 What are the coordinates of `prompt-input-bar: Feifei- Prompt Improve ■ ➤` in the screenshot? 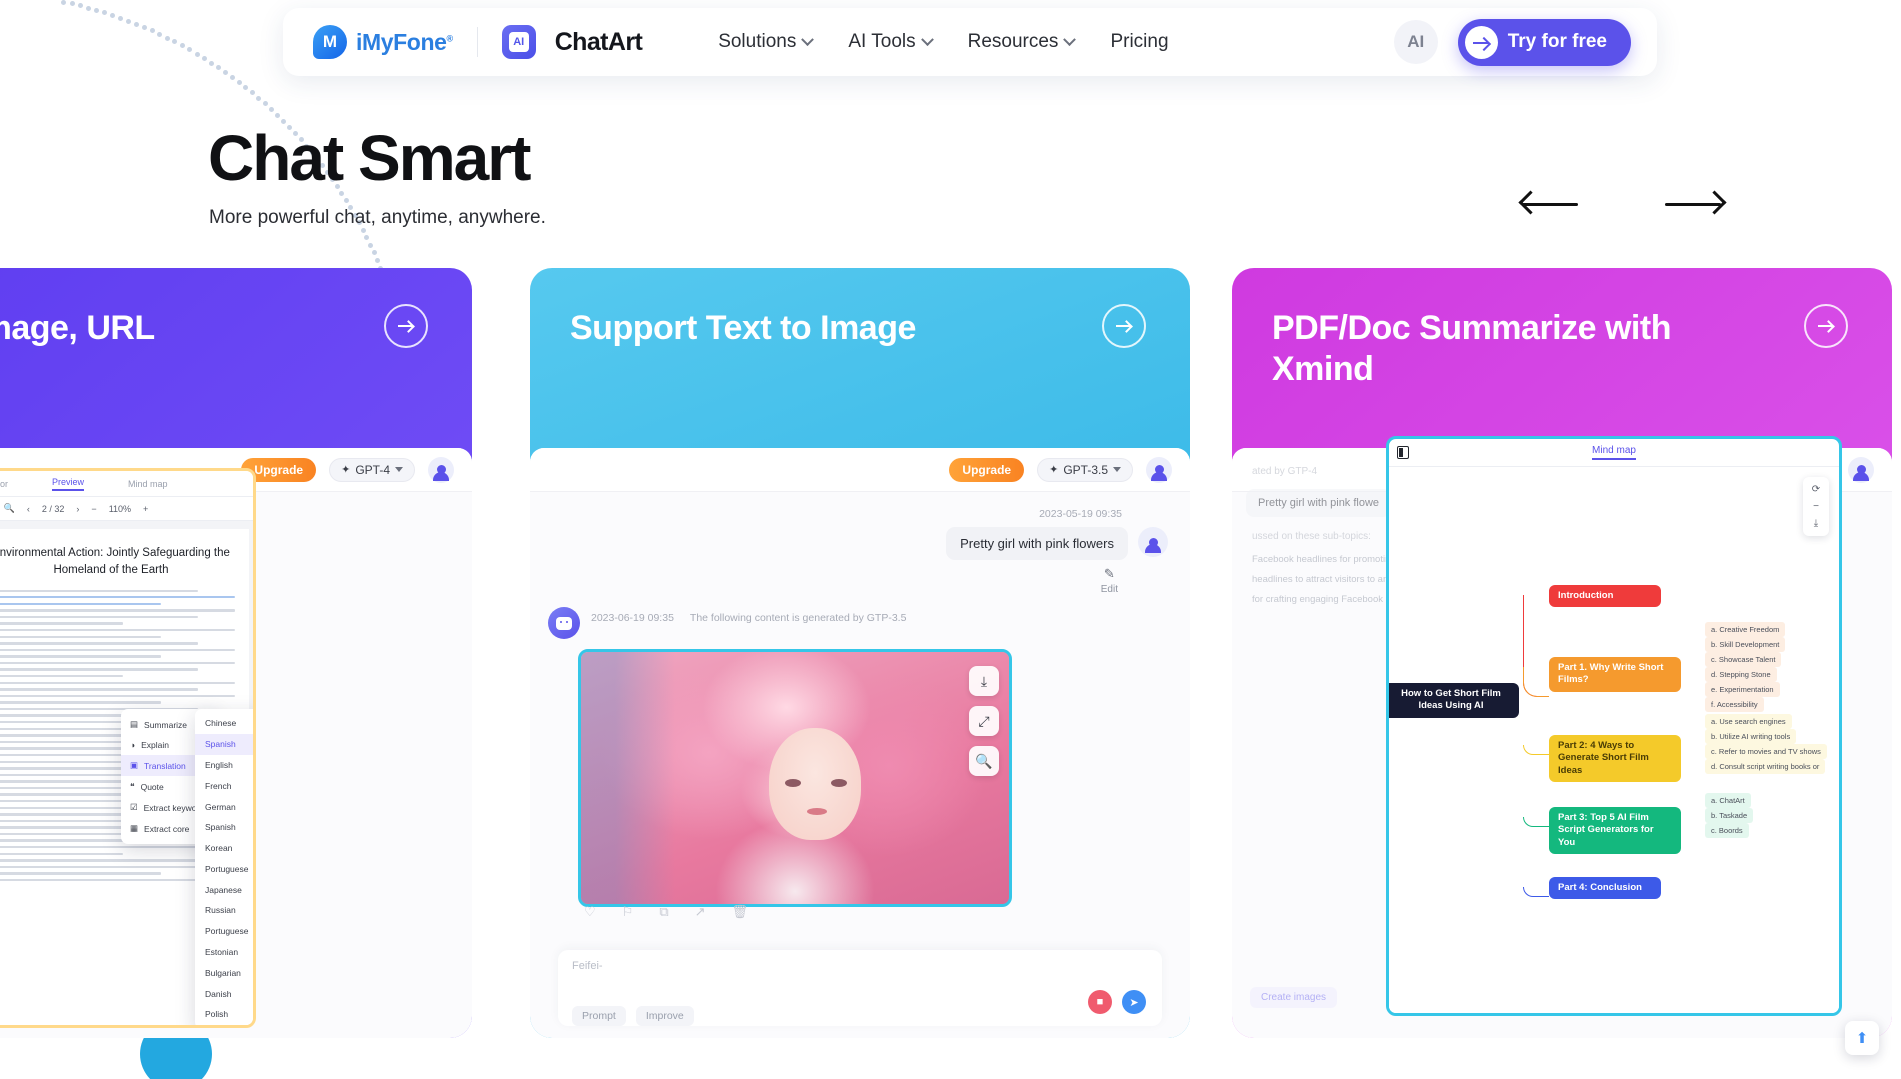 It's located at (860, 988).